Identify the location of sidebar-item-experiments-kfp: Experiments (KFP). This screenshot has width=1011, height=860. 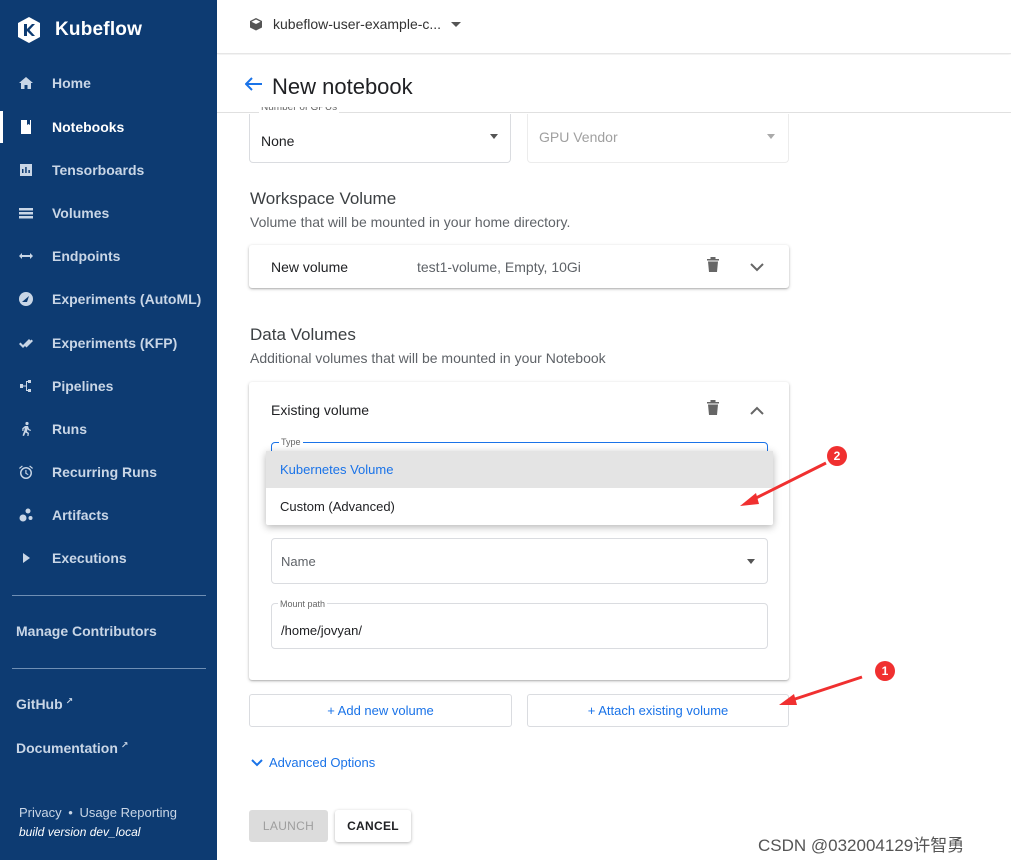
(108, 343).